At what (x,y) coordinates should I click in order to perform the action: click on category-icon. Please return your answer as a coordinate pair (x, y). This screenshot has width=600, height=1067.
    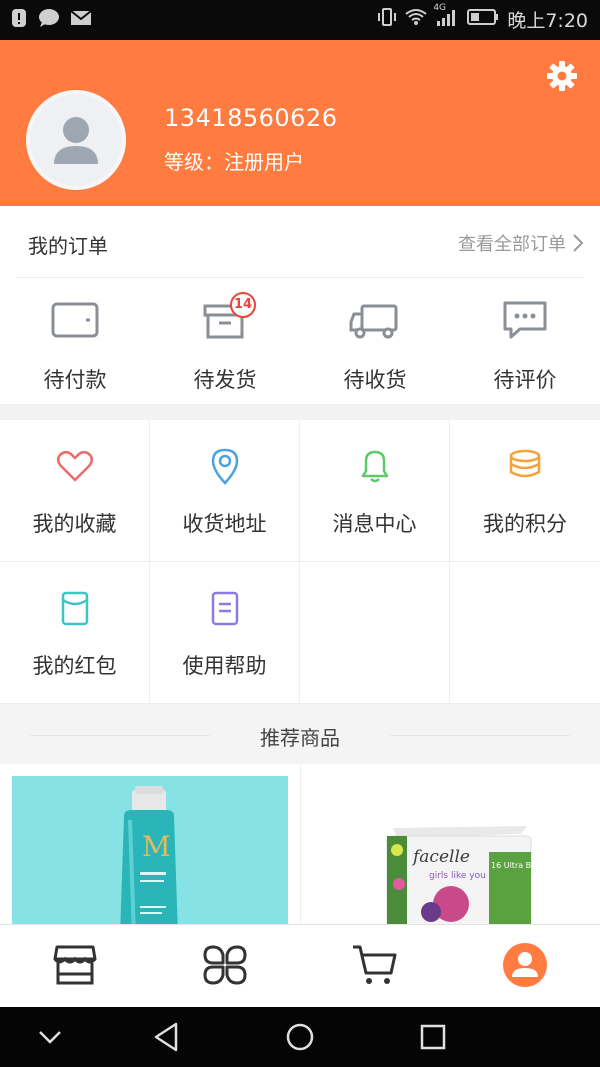
    Looking at the image, I should click on (225, 965).